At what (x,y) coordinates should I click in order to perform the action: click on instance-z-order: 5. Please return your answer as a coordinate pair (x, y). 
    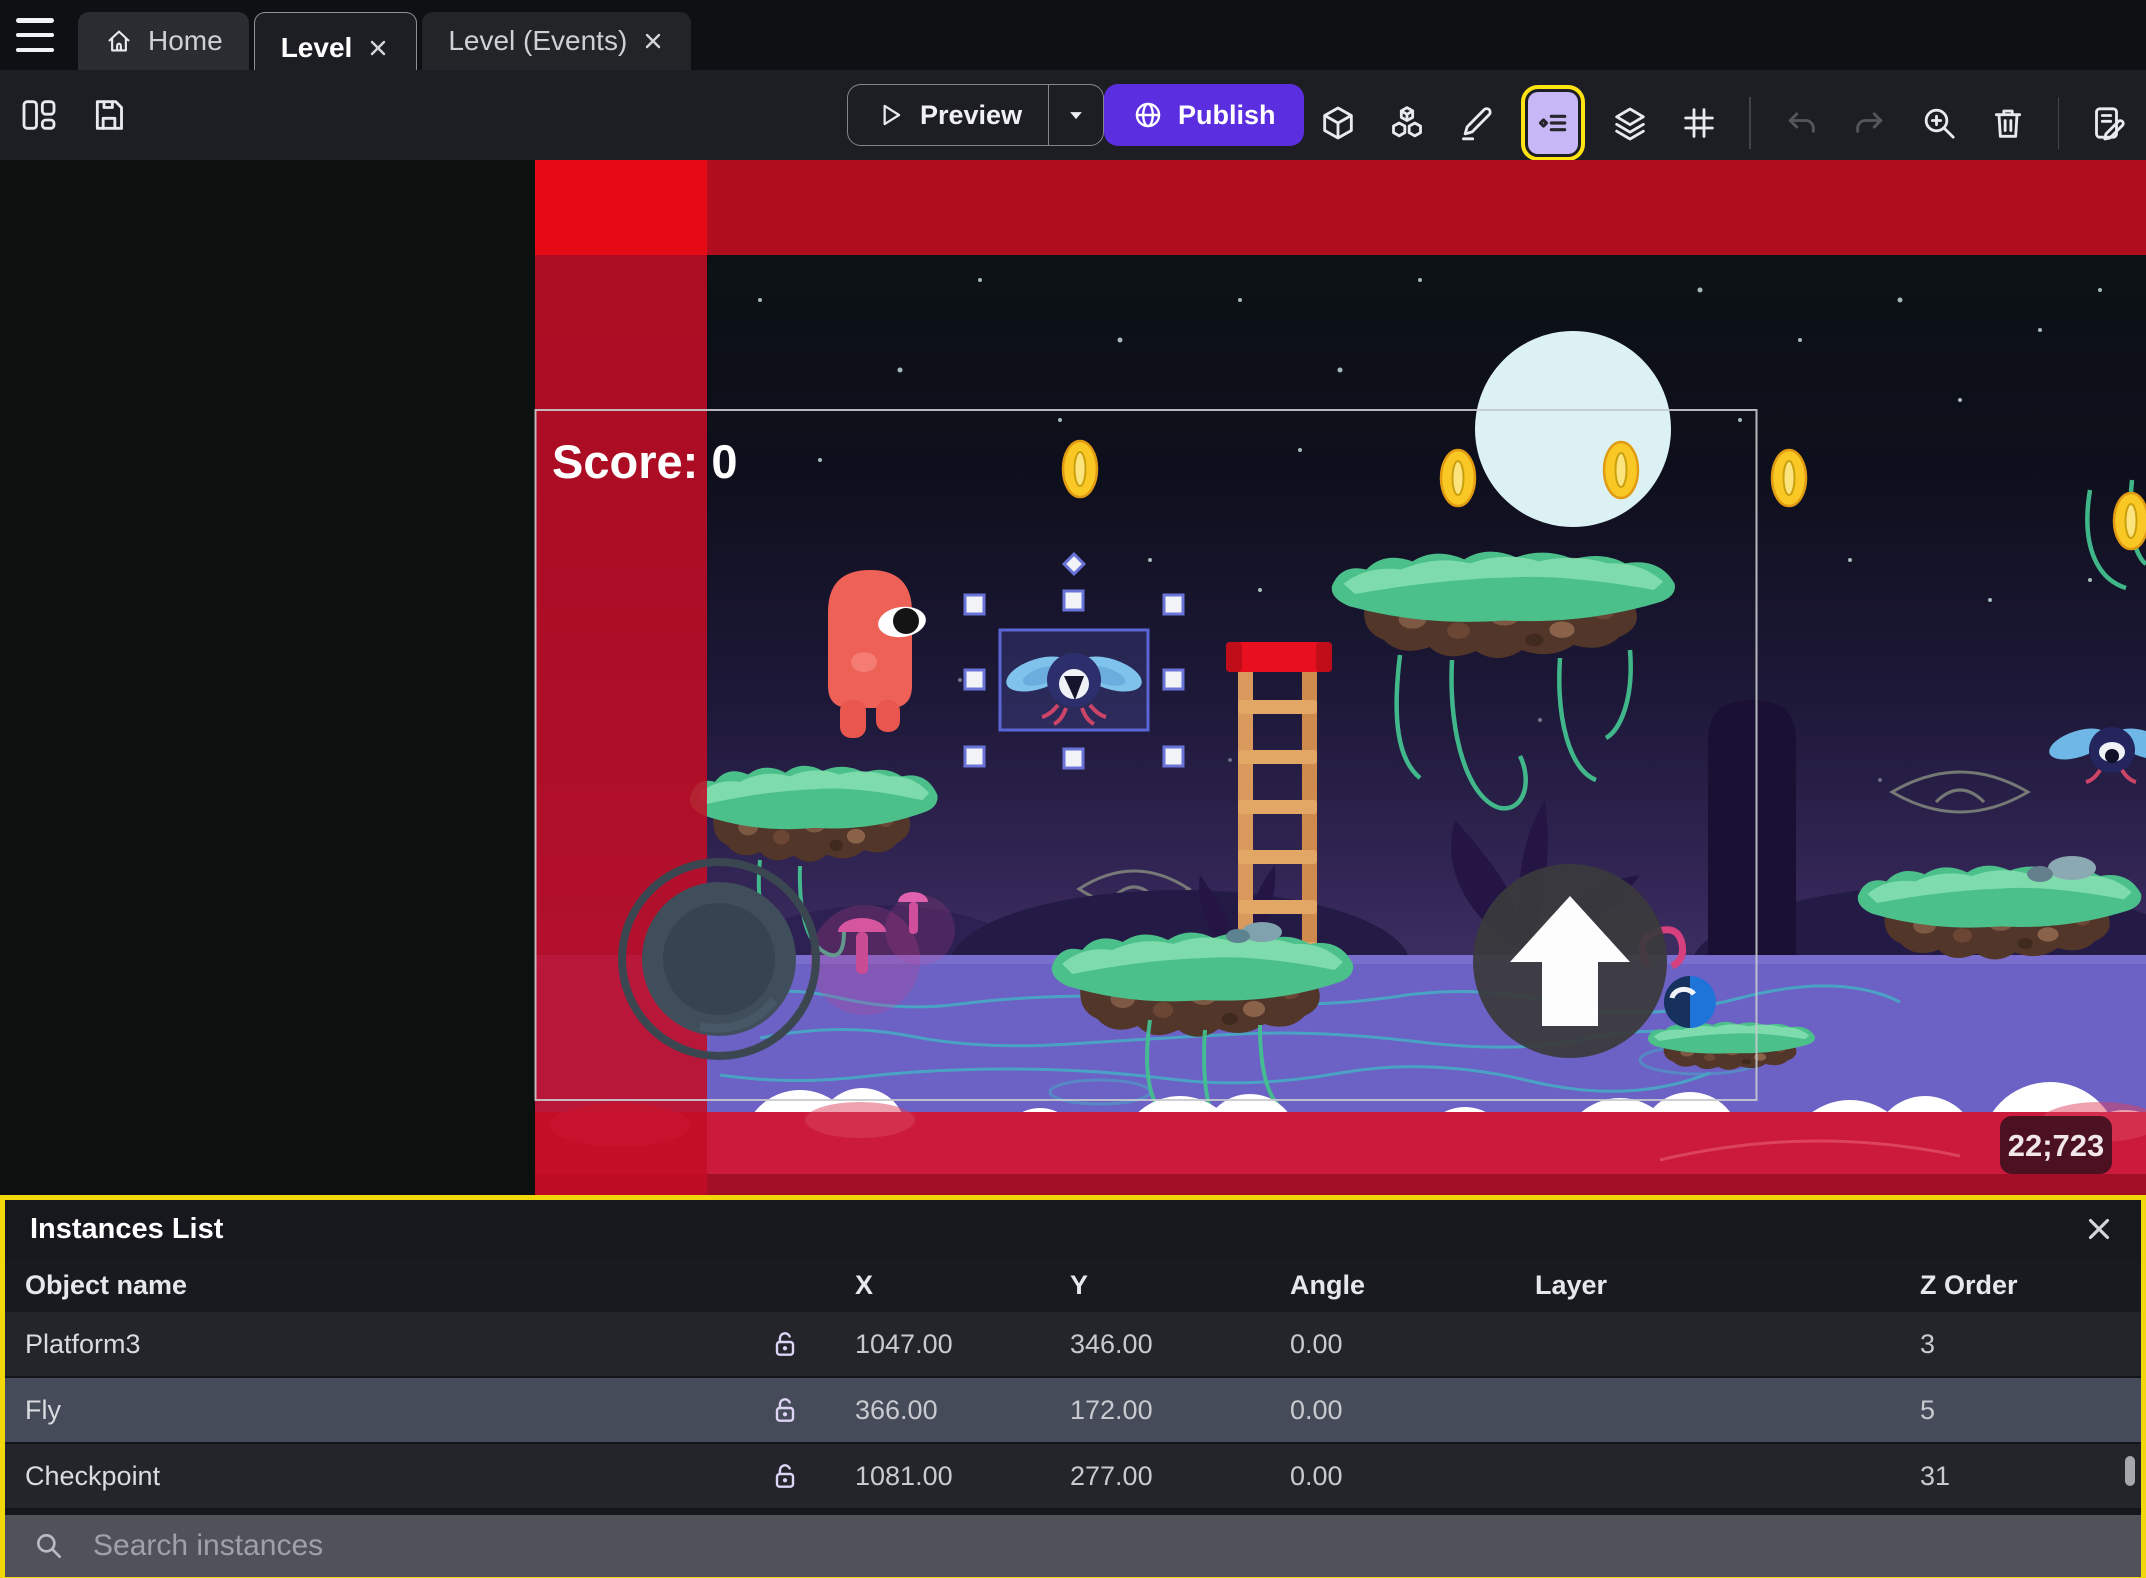
    Looking at the image, I should click on (1928, 1409).